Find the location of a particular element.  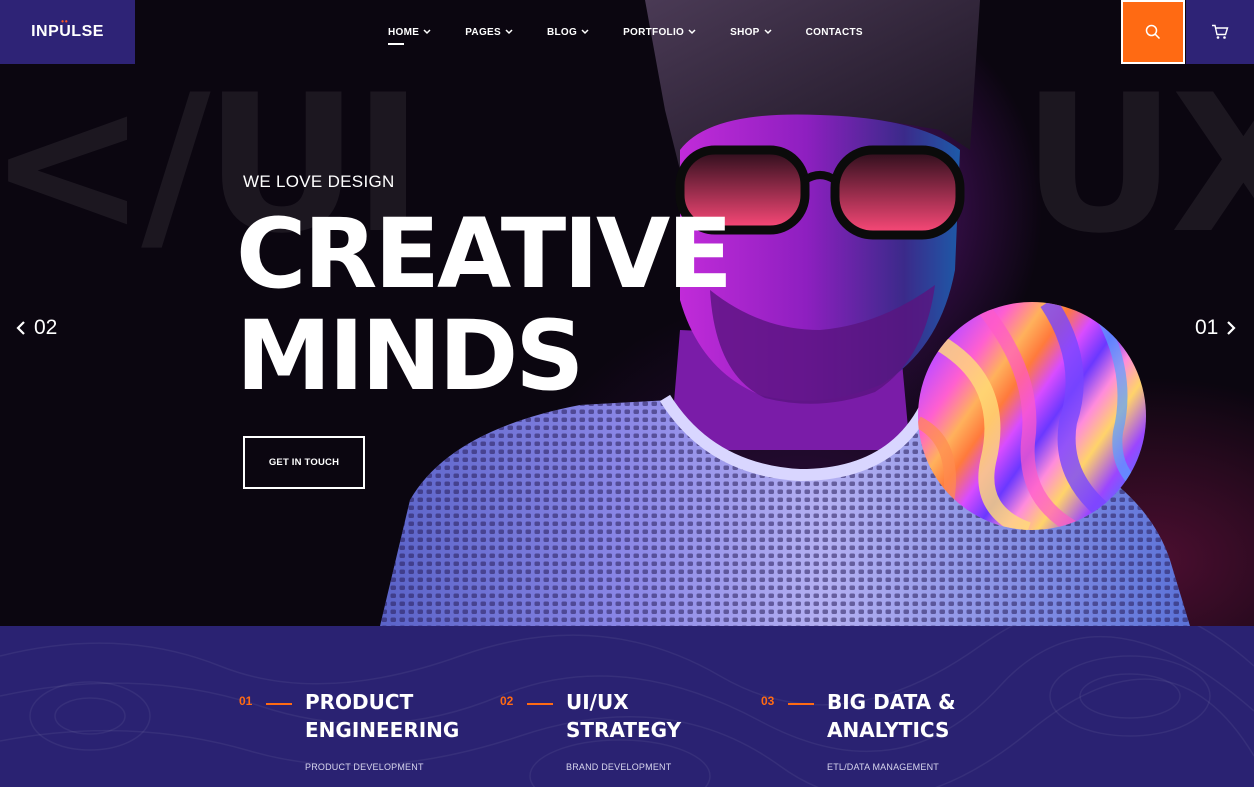

service-title-line: BIG DATA & is located at coordinates (891, 702).